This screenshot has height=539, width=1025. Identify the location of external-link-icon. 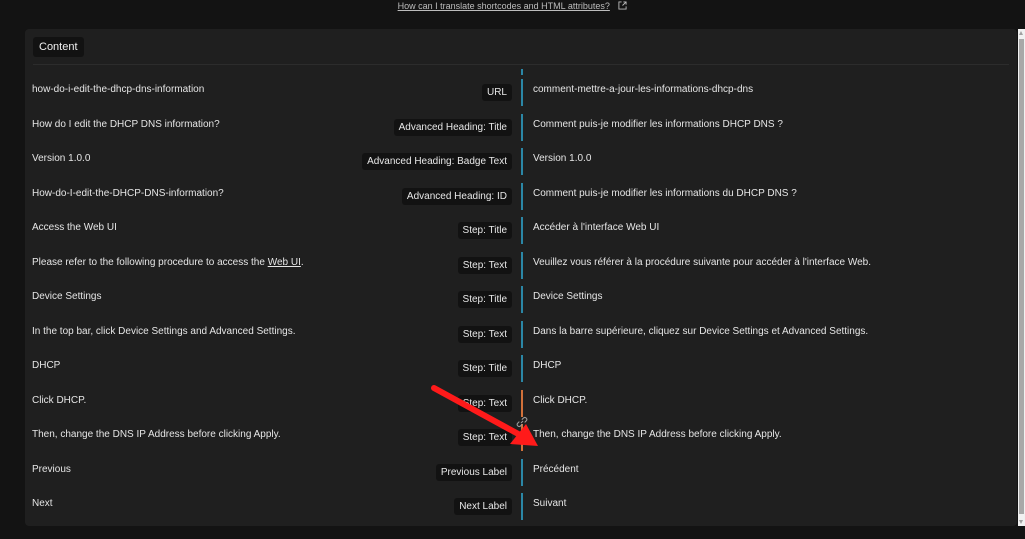
(622, 5).